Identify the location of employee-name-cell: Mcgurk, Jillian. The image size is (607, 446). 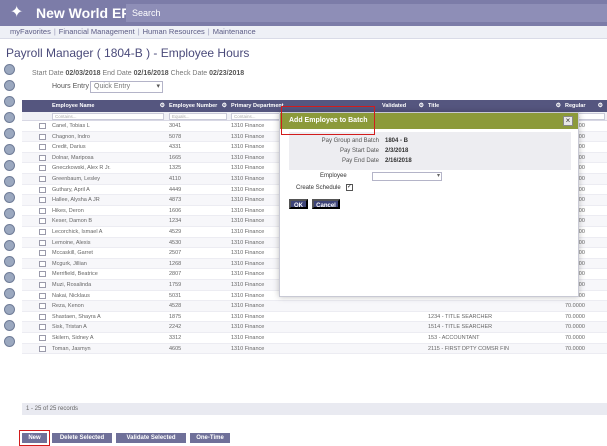
(69, 264).